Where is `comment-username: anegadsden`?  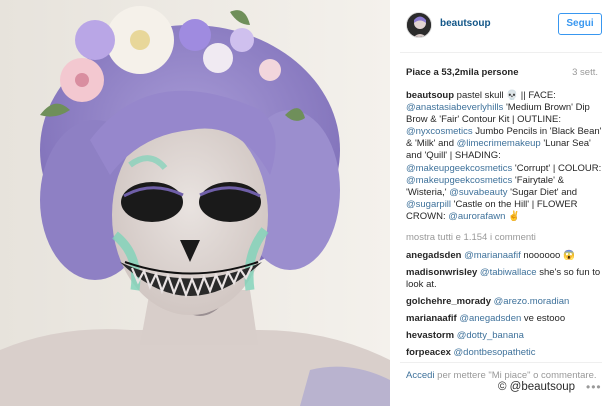
comment-username: anegadsden is located at coordinates (433, 255).